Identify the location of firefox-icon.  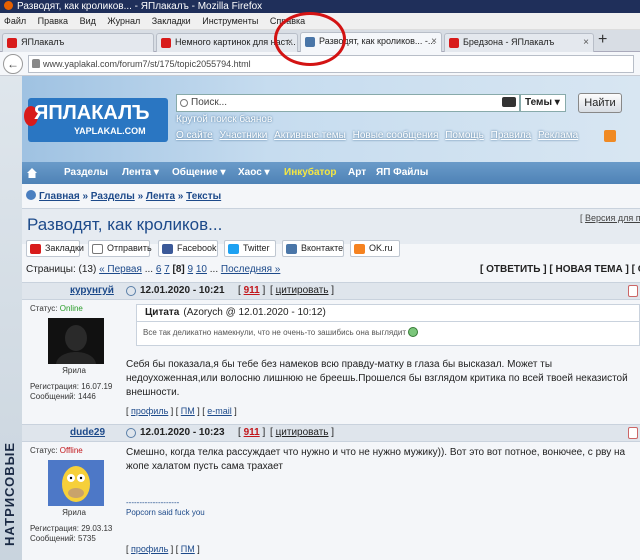
(8, 5).